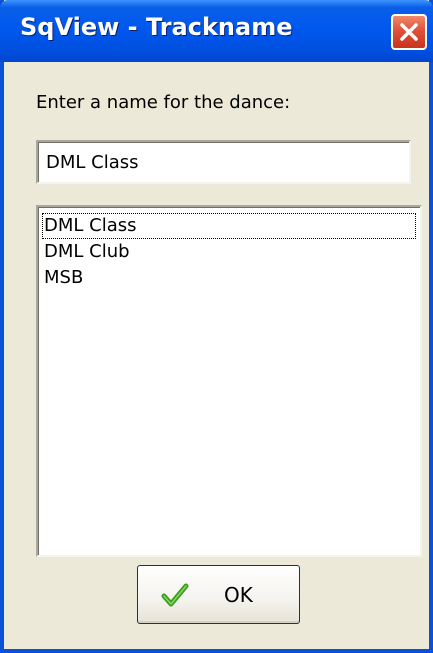 This screenshot has width=433, height=653. I want to click on dance-name-input, so click(223, 162).